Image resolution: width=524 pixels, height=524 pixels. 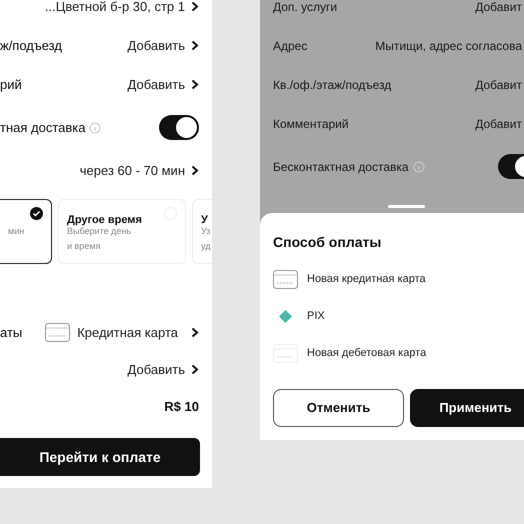 I want to click on row-label: Бесконтактная доставка, so click(x=341, y=167).